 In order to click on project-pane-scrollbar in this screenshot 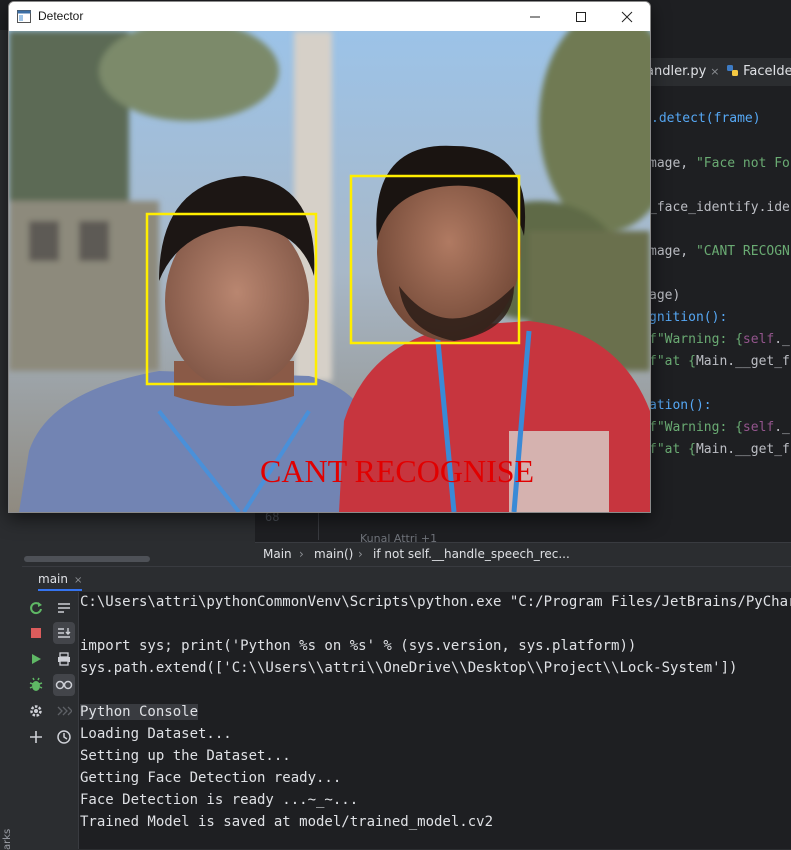, I will do `click(87, 559)`.